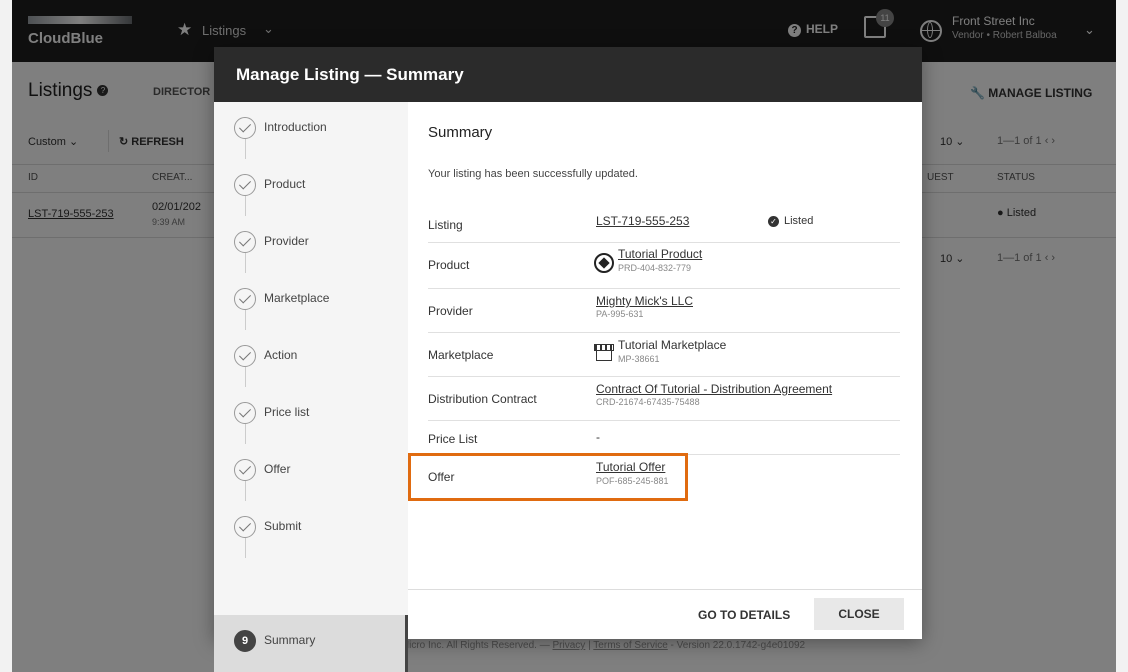 This screenshot has width=1128, height=672. What do you see at coordinates (644, 301) in the screenshot?
I see `provider-link: Mighty Mick's LLC` at bounding box center [644, 301].